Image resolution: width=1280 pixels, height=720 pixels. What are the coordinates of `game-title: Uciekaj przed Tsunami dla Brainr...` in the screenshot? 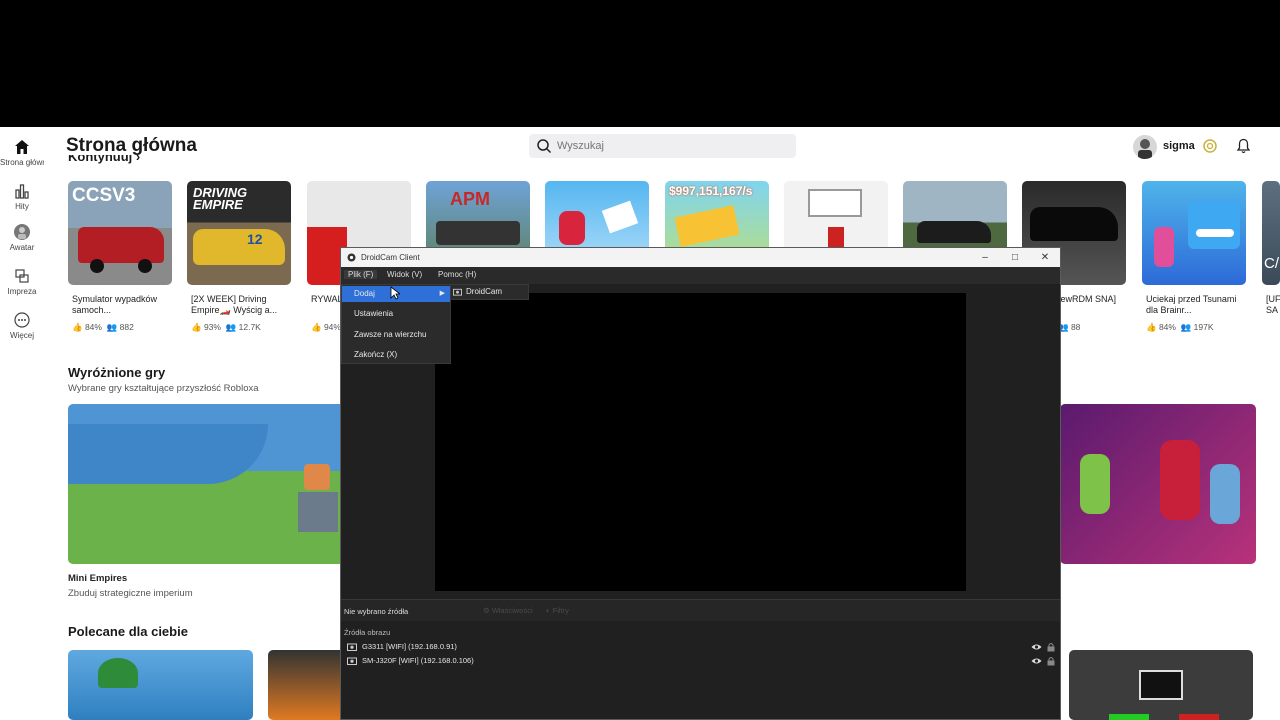 It's located at (1191, 304).